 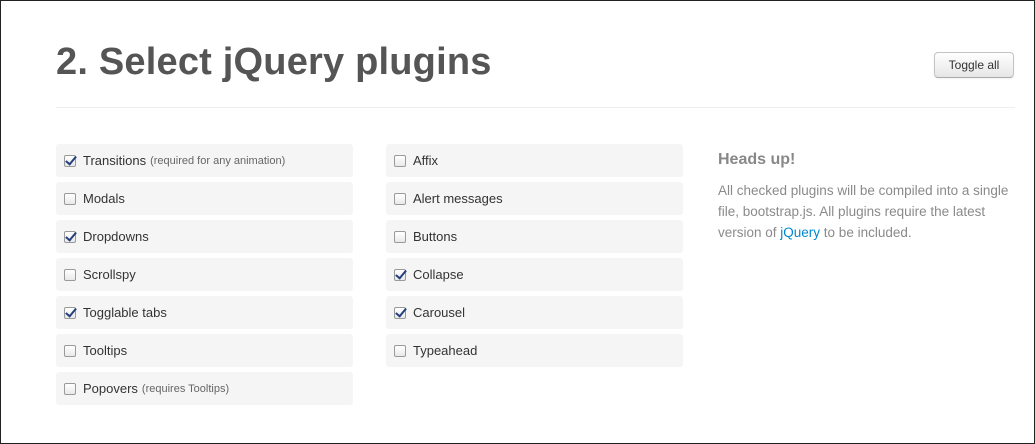 I want to click on plugin-option-buttons: Buttons, so click(x=534, y=236).